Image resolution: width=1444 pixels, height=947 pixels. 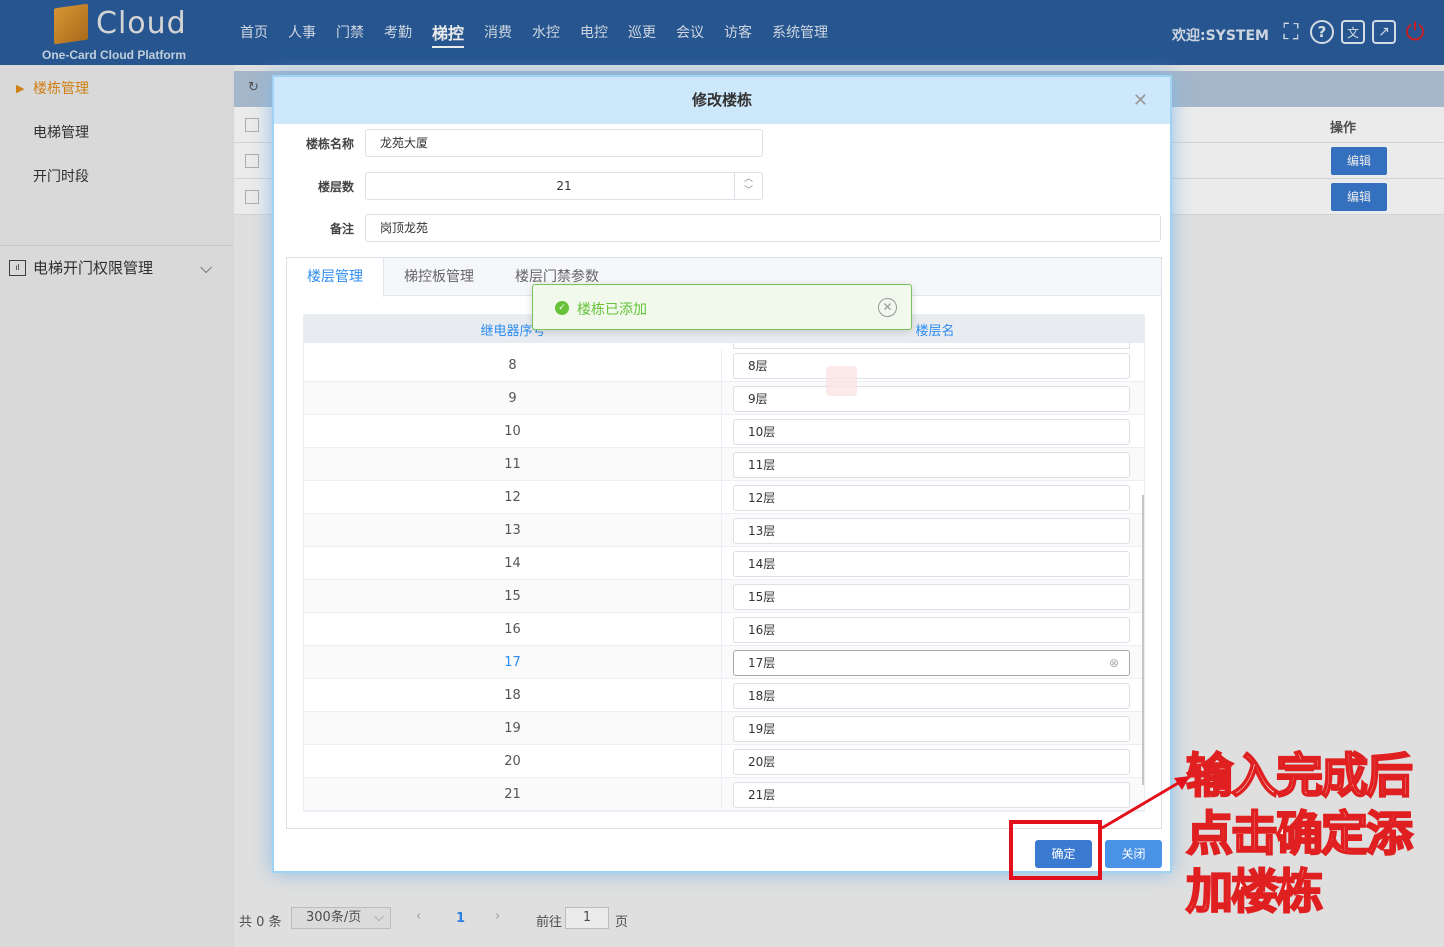 I want to click on toast-message: 楼栋已添加, so click(x=612, y=310).